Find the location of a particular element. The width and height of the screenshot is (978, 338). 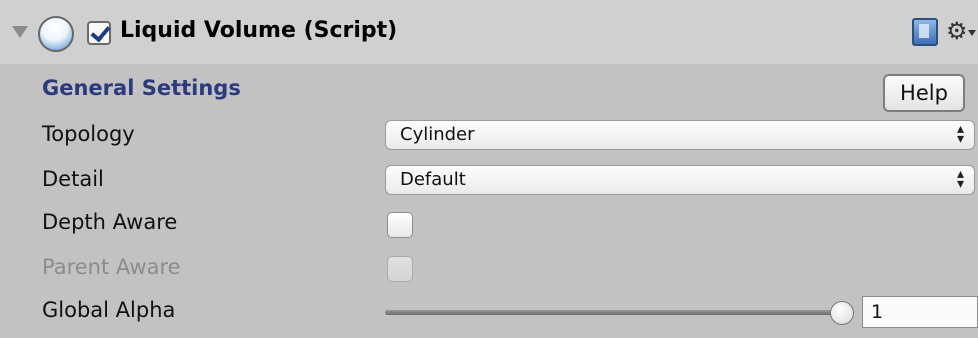

global-alpha-label: Global Alpha is located at coordinates (109, 310).